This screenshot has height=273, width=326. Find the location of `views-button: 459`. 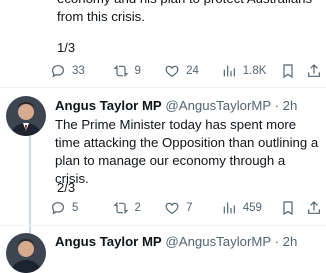

views-button: 459 is located at coordinates (251, 208).